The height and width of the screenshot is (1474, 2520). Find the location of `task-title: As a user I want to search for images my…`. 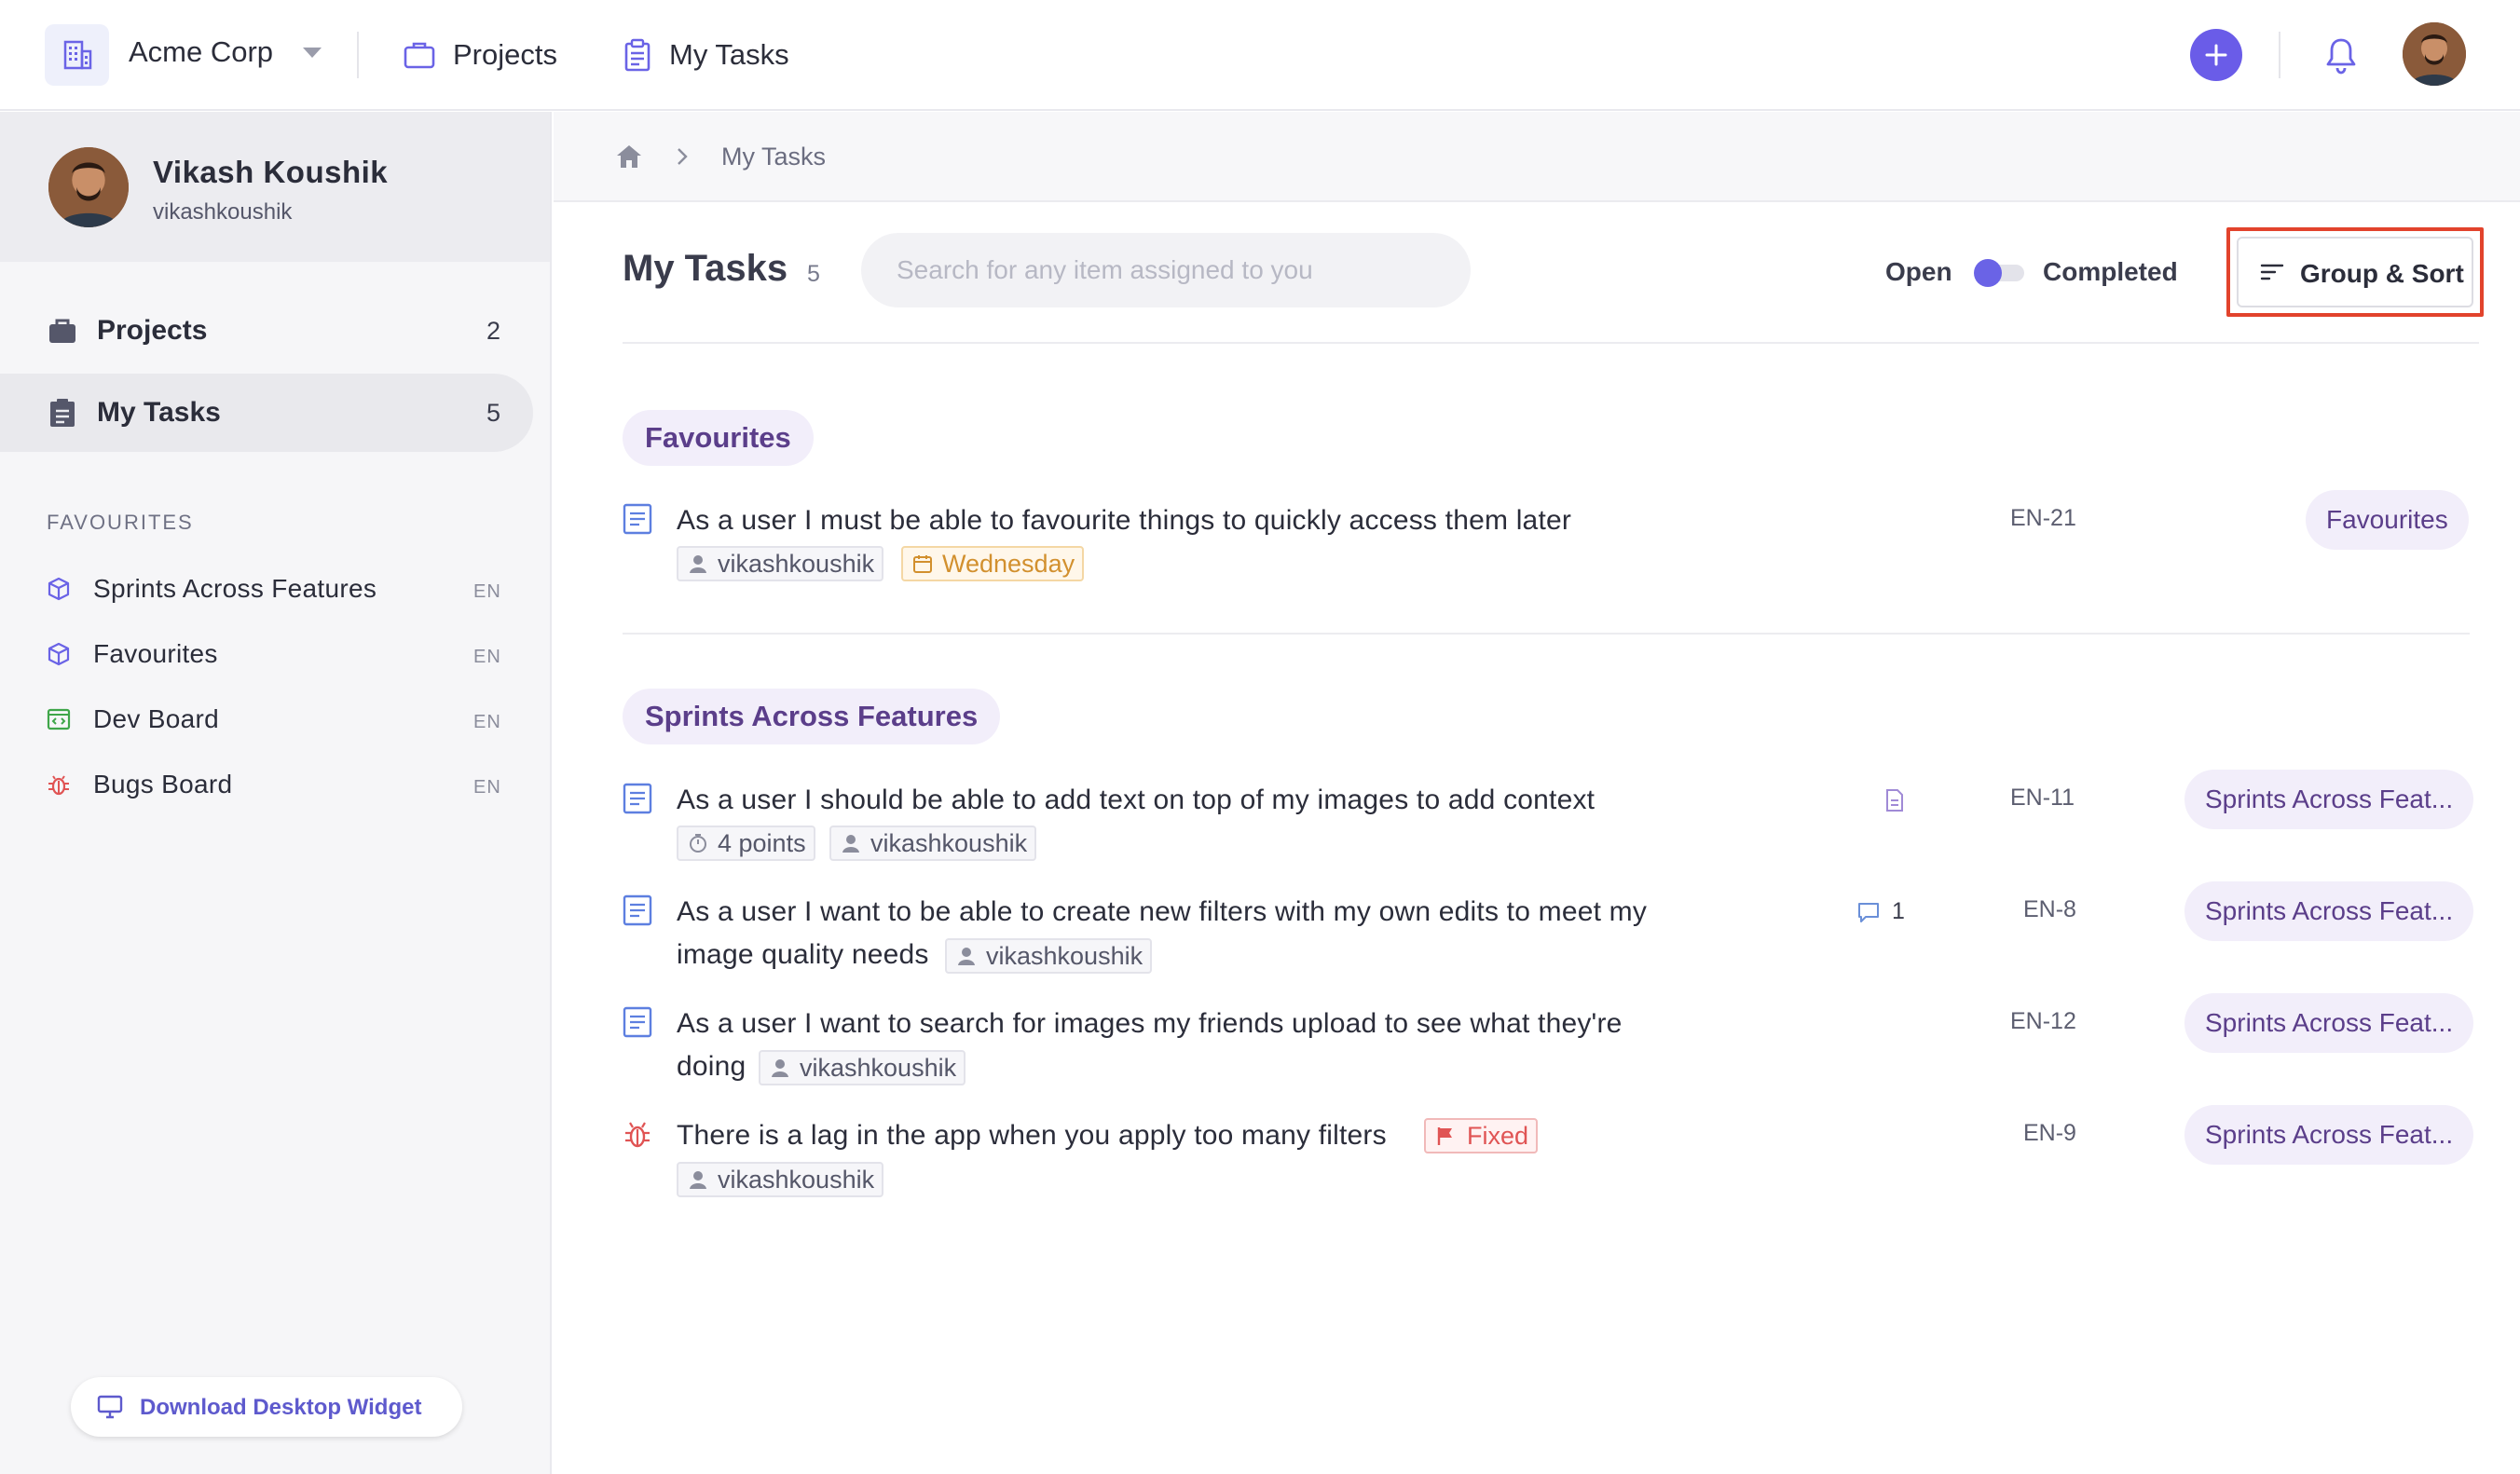

task-title: As a user I want to search for images my… is located at coordinates (1150, 1024).